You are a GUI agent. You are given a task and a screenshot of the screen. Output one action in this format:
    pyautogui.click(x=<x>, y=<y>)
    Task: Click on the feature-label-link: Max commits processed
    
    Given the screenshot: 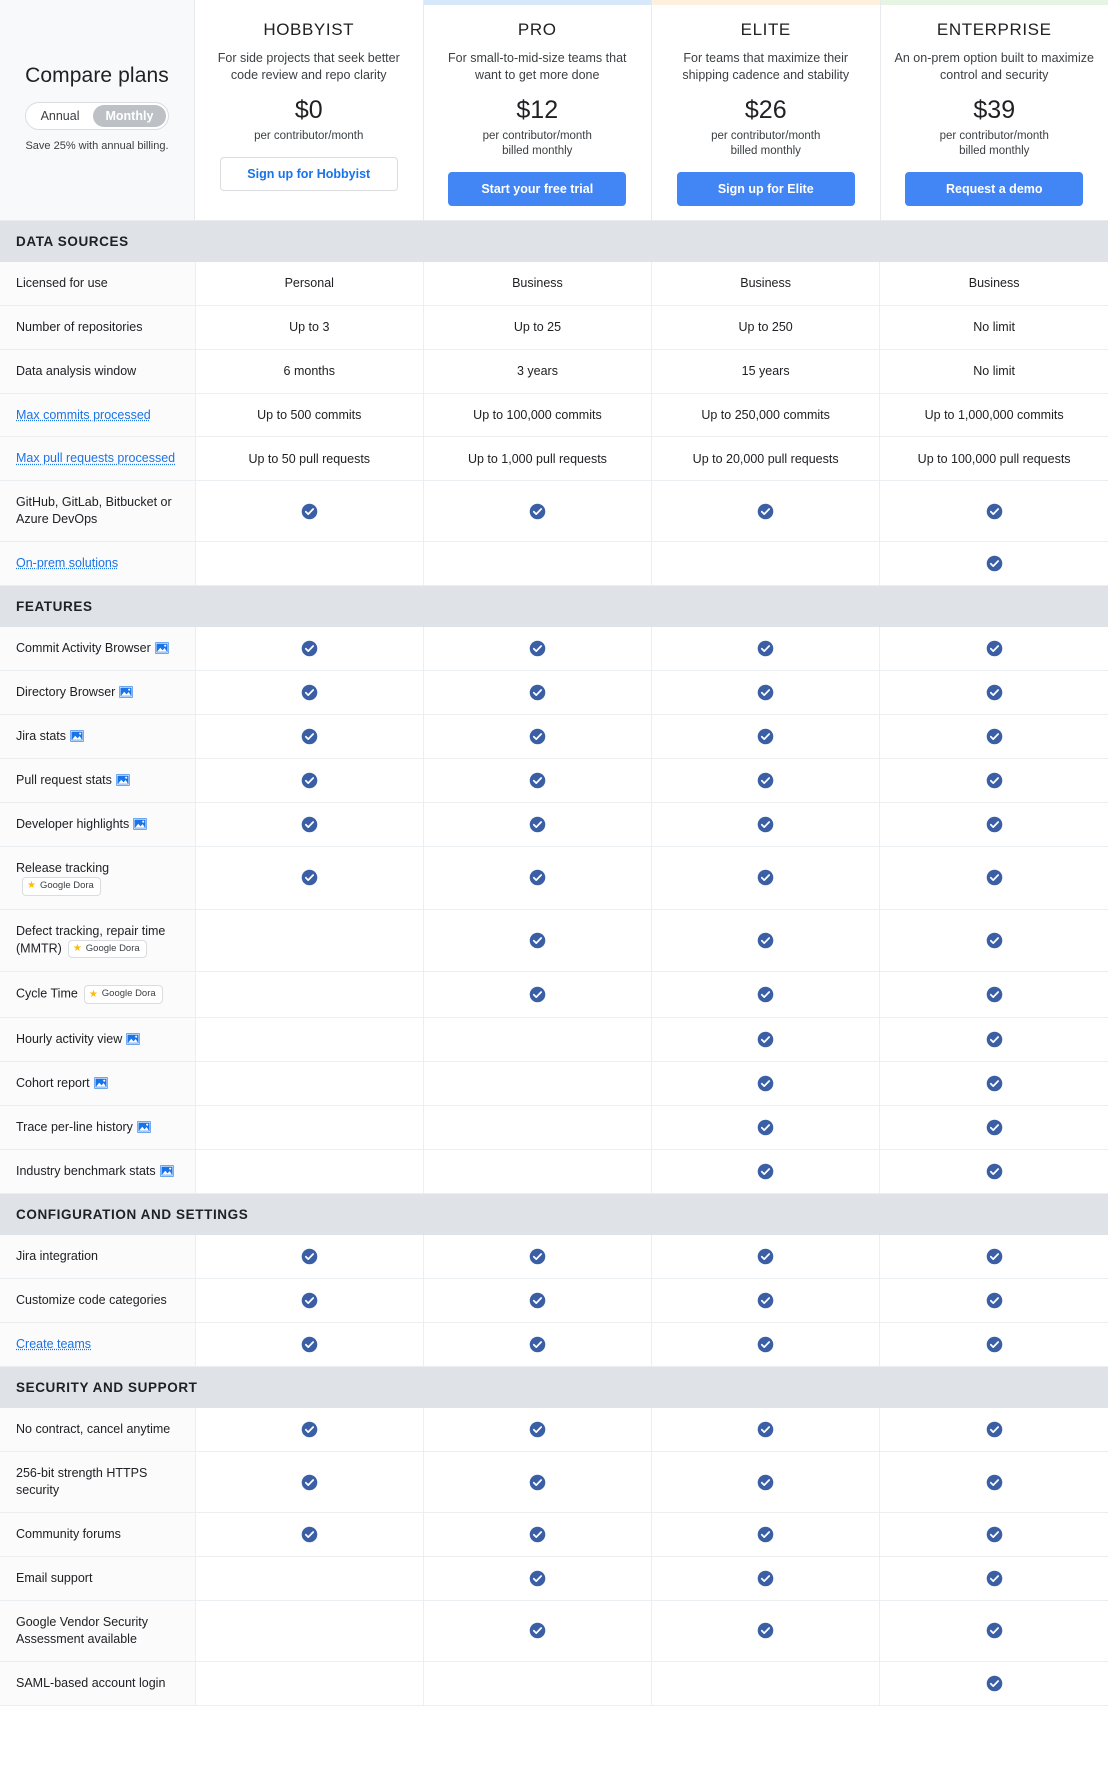 What is the action you would take?
    pyautogui.click(x=83, y=415)
    